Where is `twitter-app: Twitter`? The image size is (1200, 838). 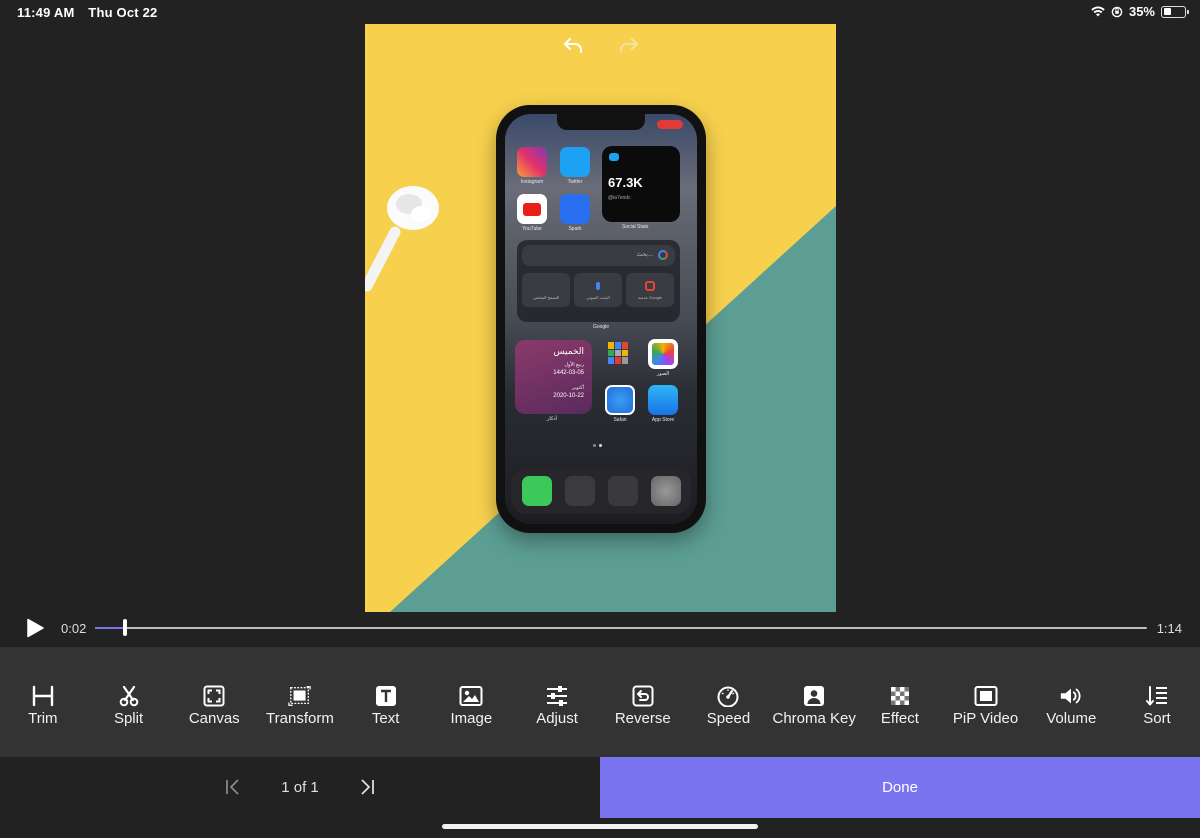
twitter-app: Twitter is located at coordinates (575, 166).